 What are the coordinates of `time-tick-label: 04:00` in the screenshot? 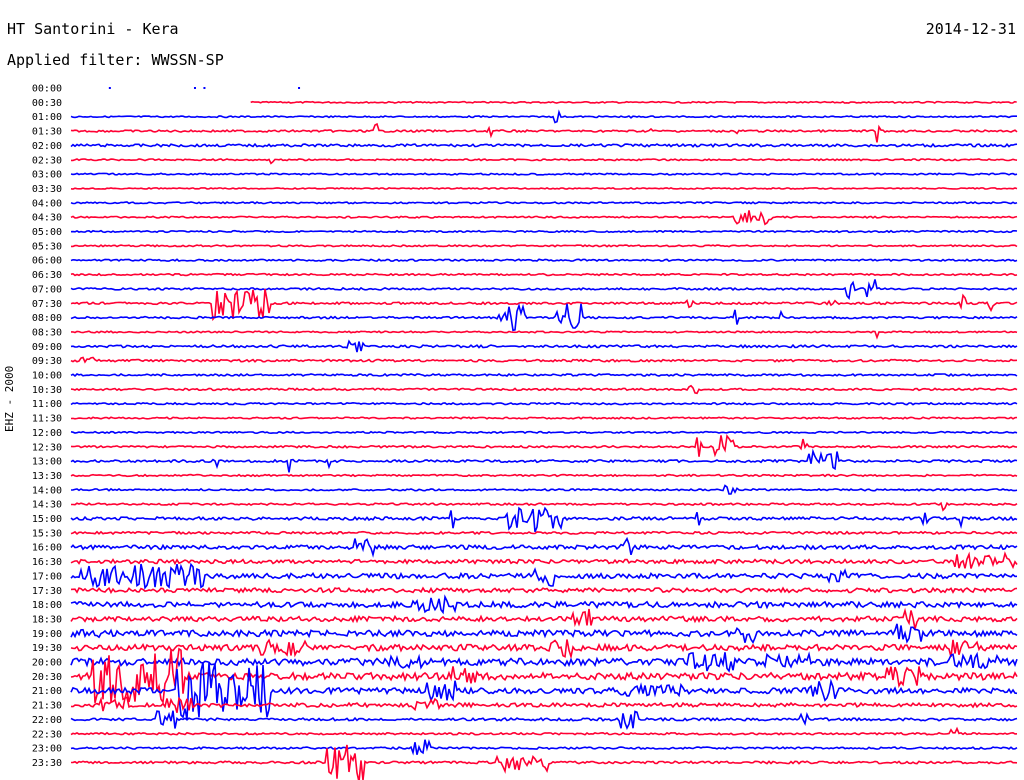 It's located at (47, 203).